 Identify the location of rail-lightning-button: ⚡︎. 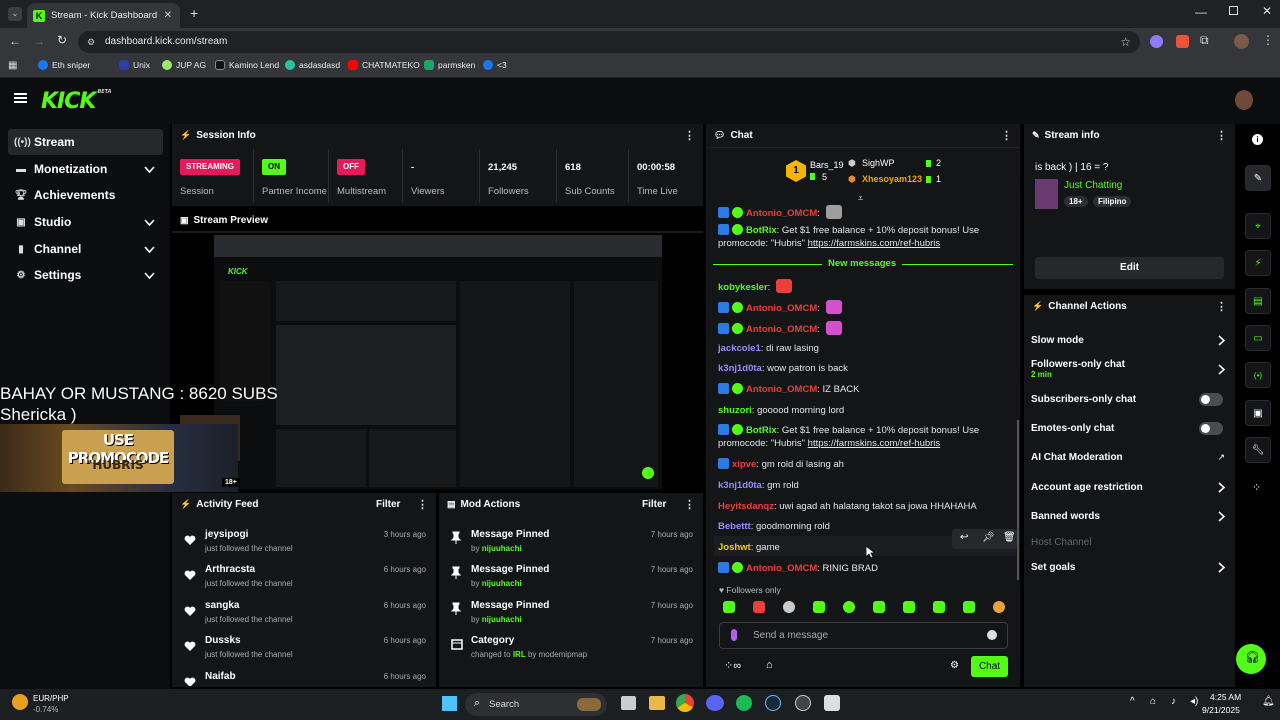
(1258, 263).